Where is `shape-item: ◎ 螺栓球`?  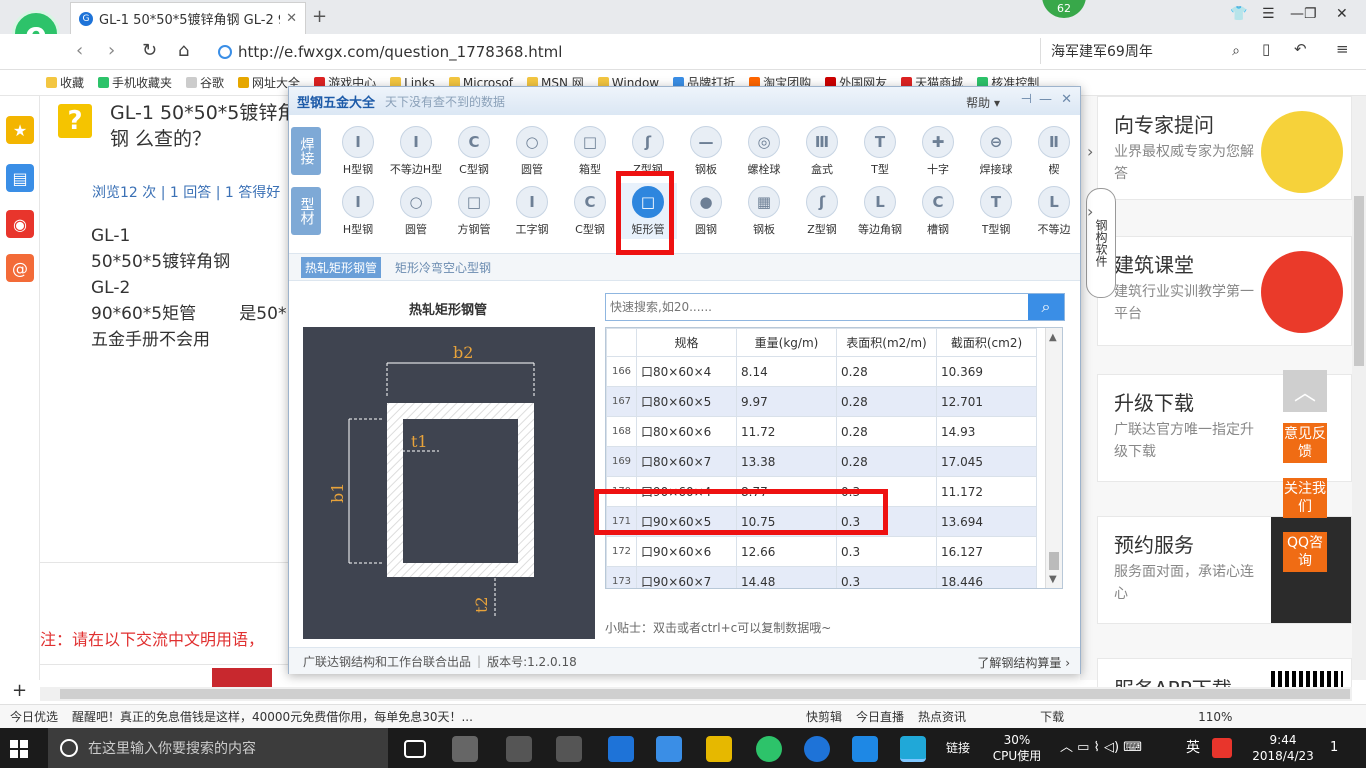
shape-item: ◎ 螺栓球 is located at coordinates (764, 151).